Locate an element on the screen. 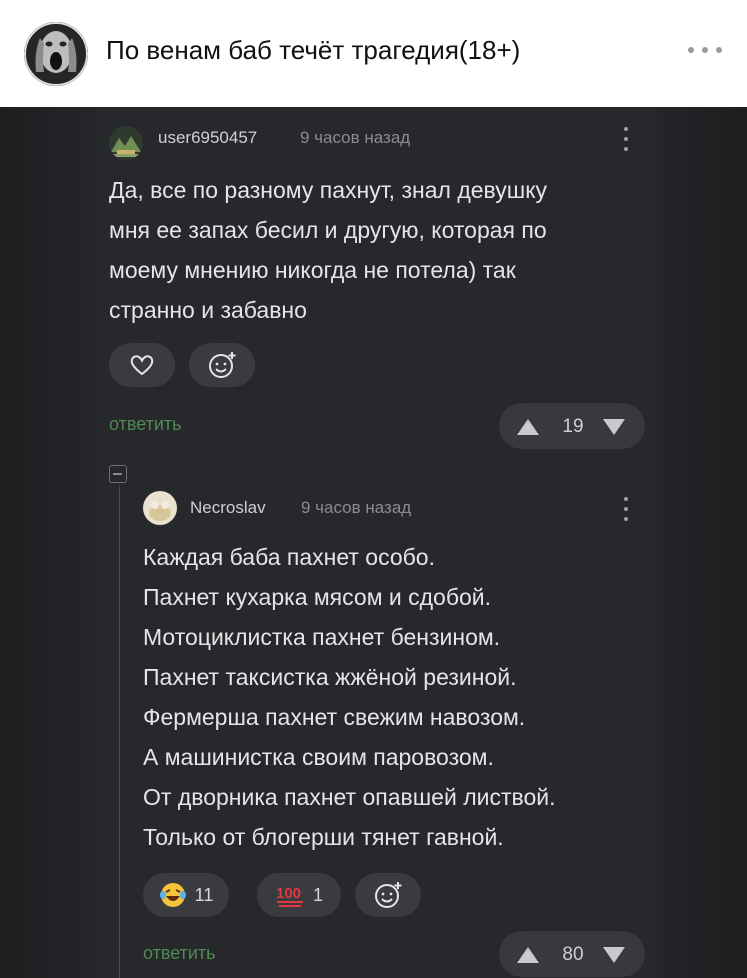 The height and width of the screenshot is (978, 747). comment-text-line: Мотоциклистка пахнет бензином. is located at coordinates (322, 637).